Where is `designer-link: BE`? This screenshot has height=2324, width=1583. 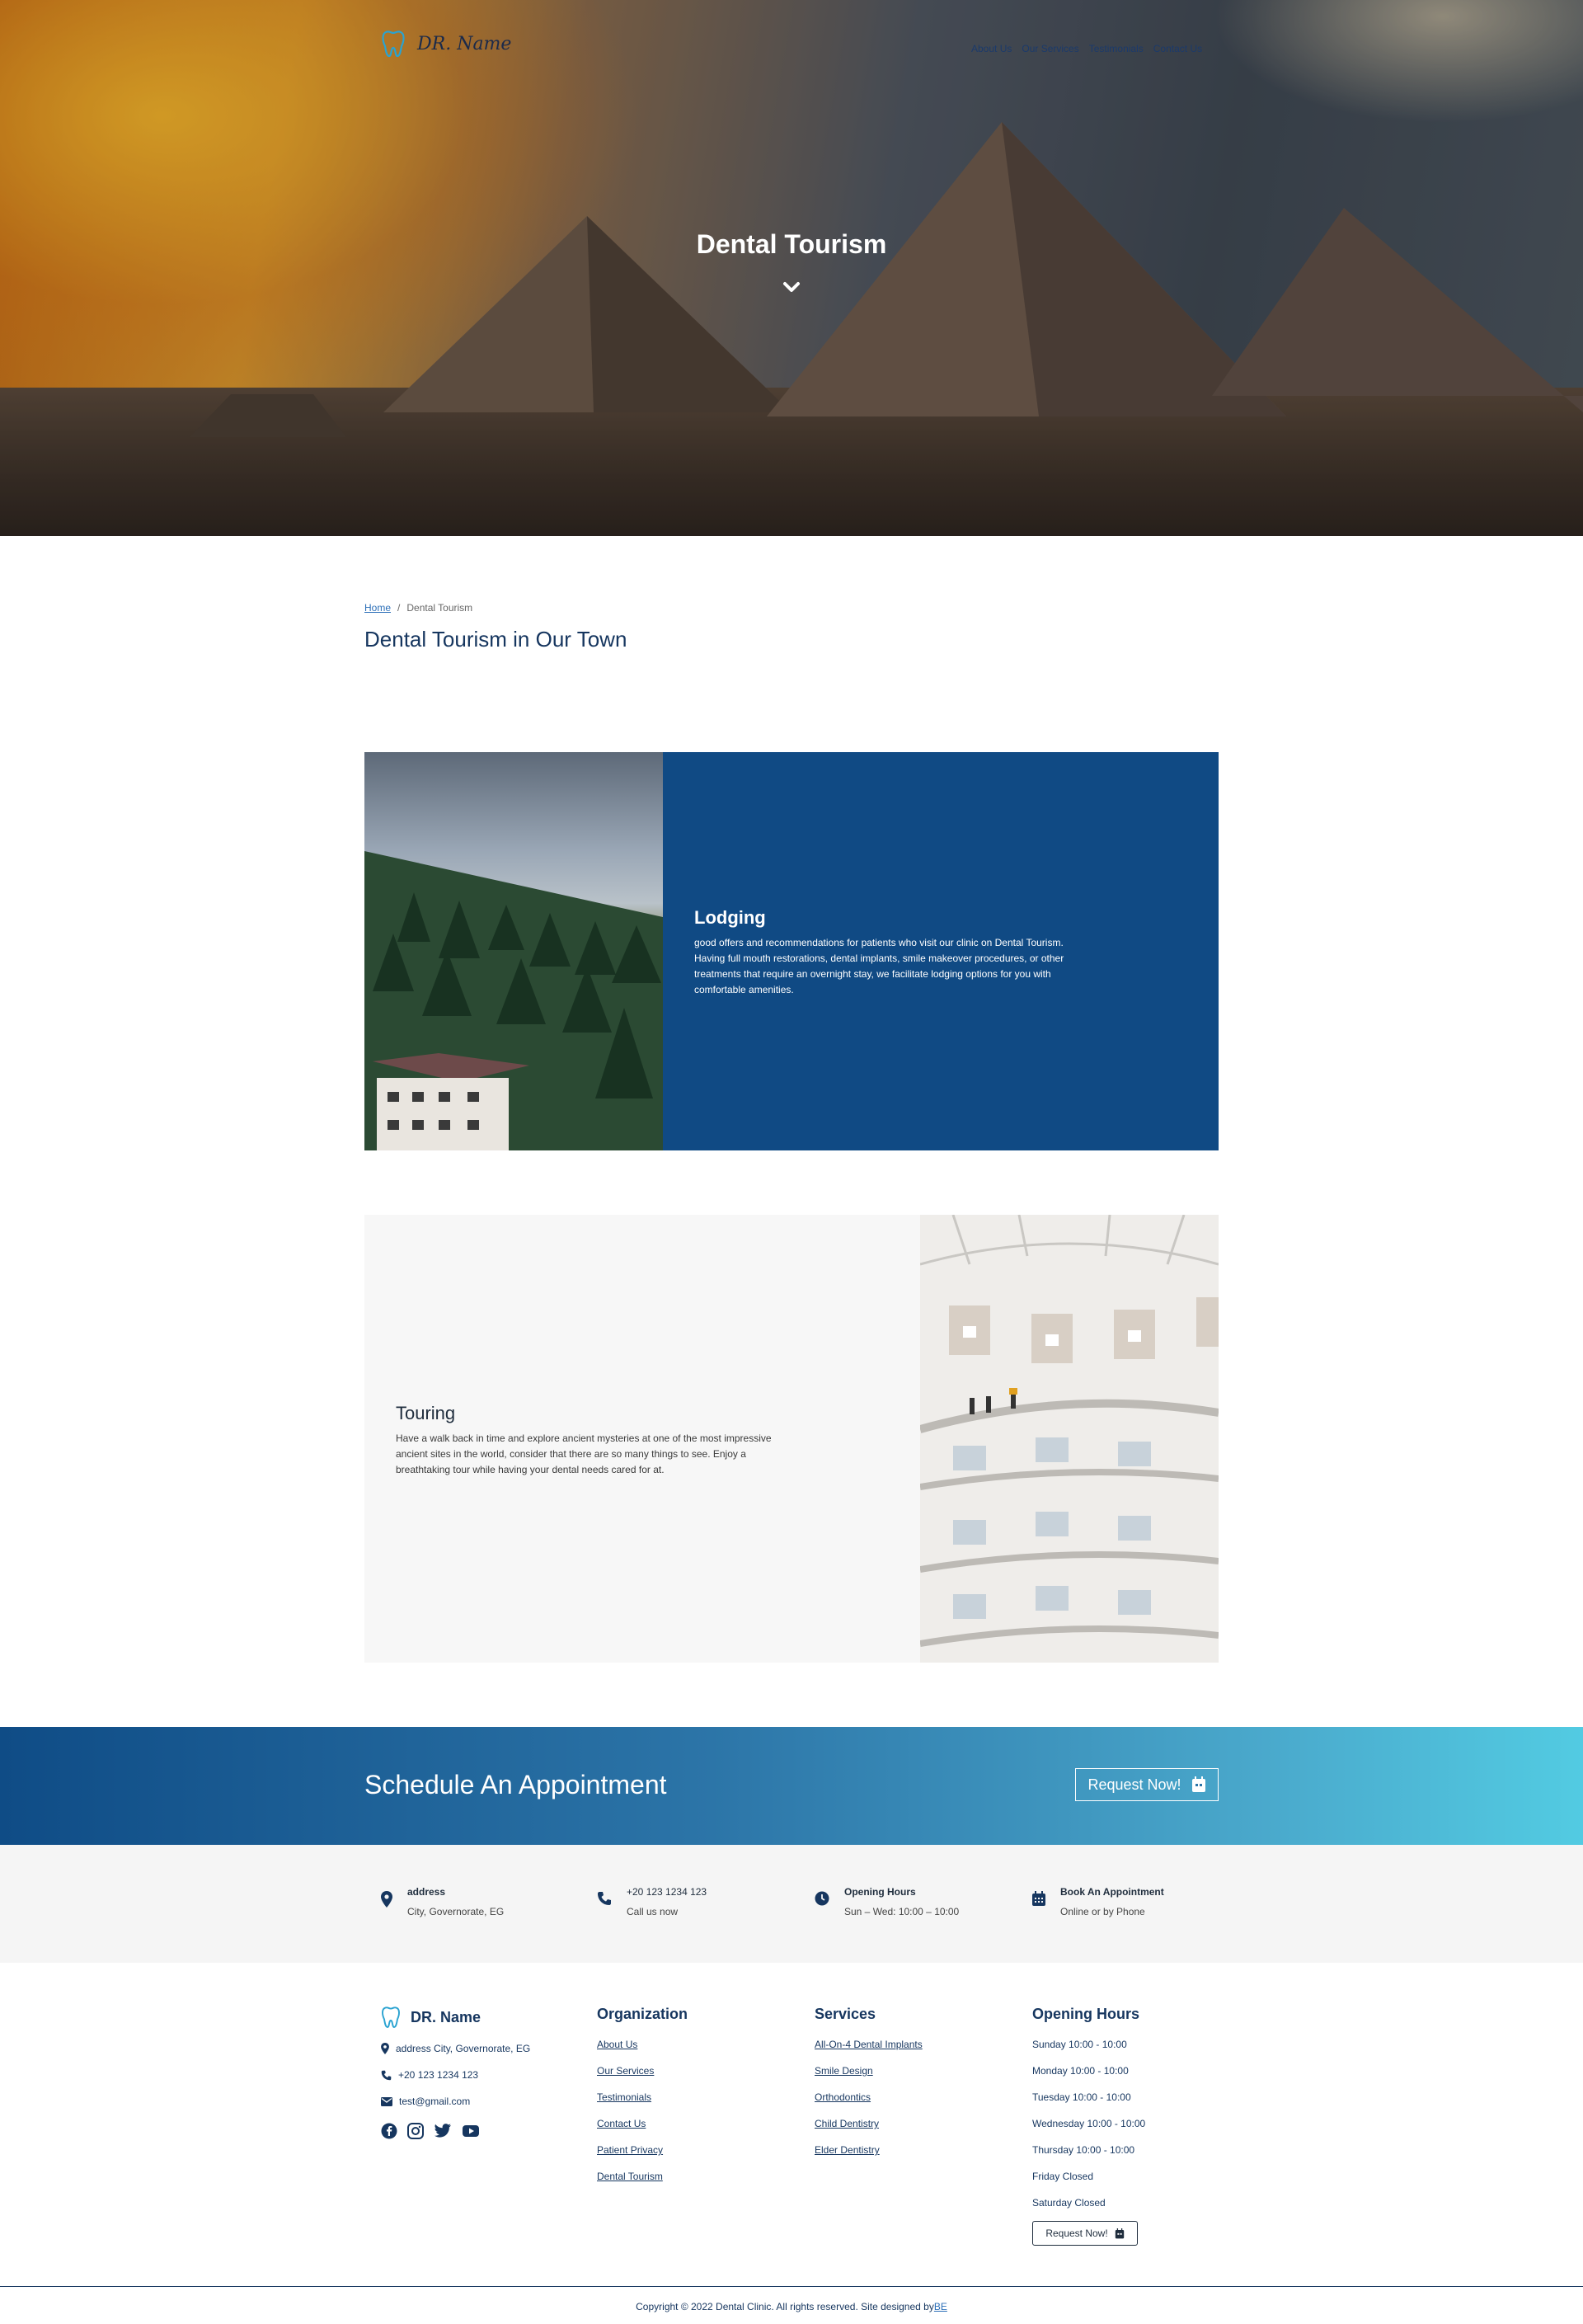
designer-link: BE is located at coordinates (940, 2307).